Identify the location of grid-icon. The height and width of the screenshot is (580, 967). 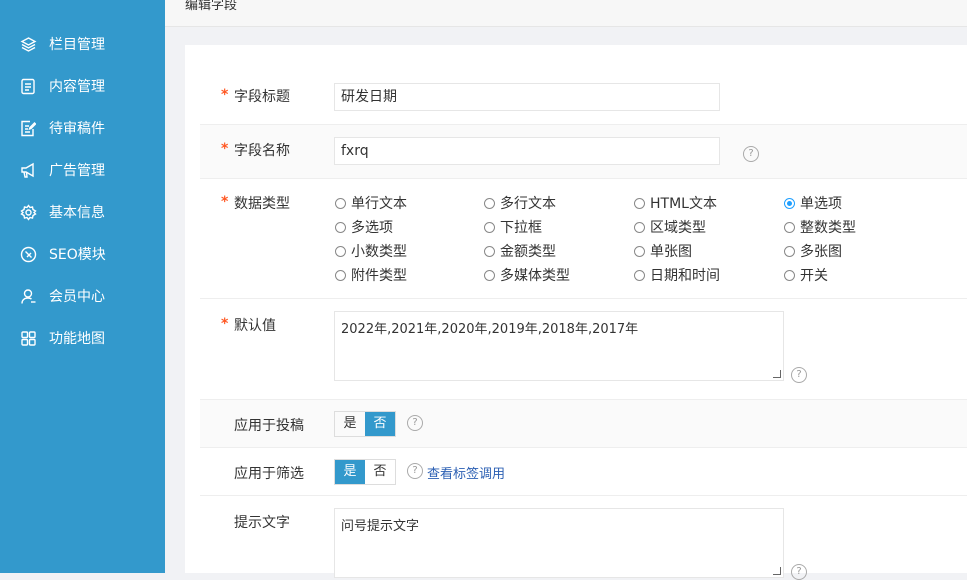
(28, 338).